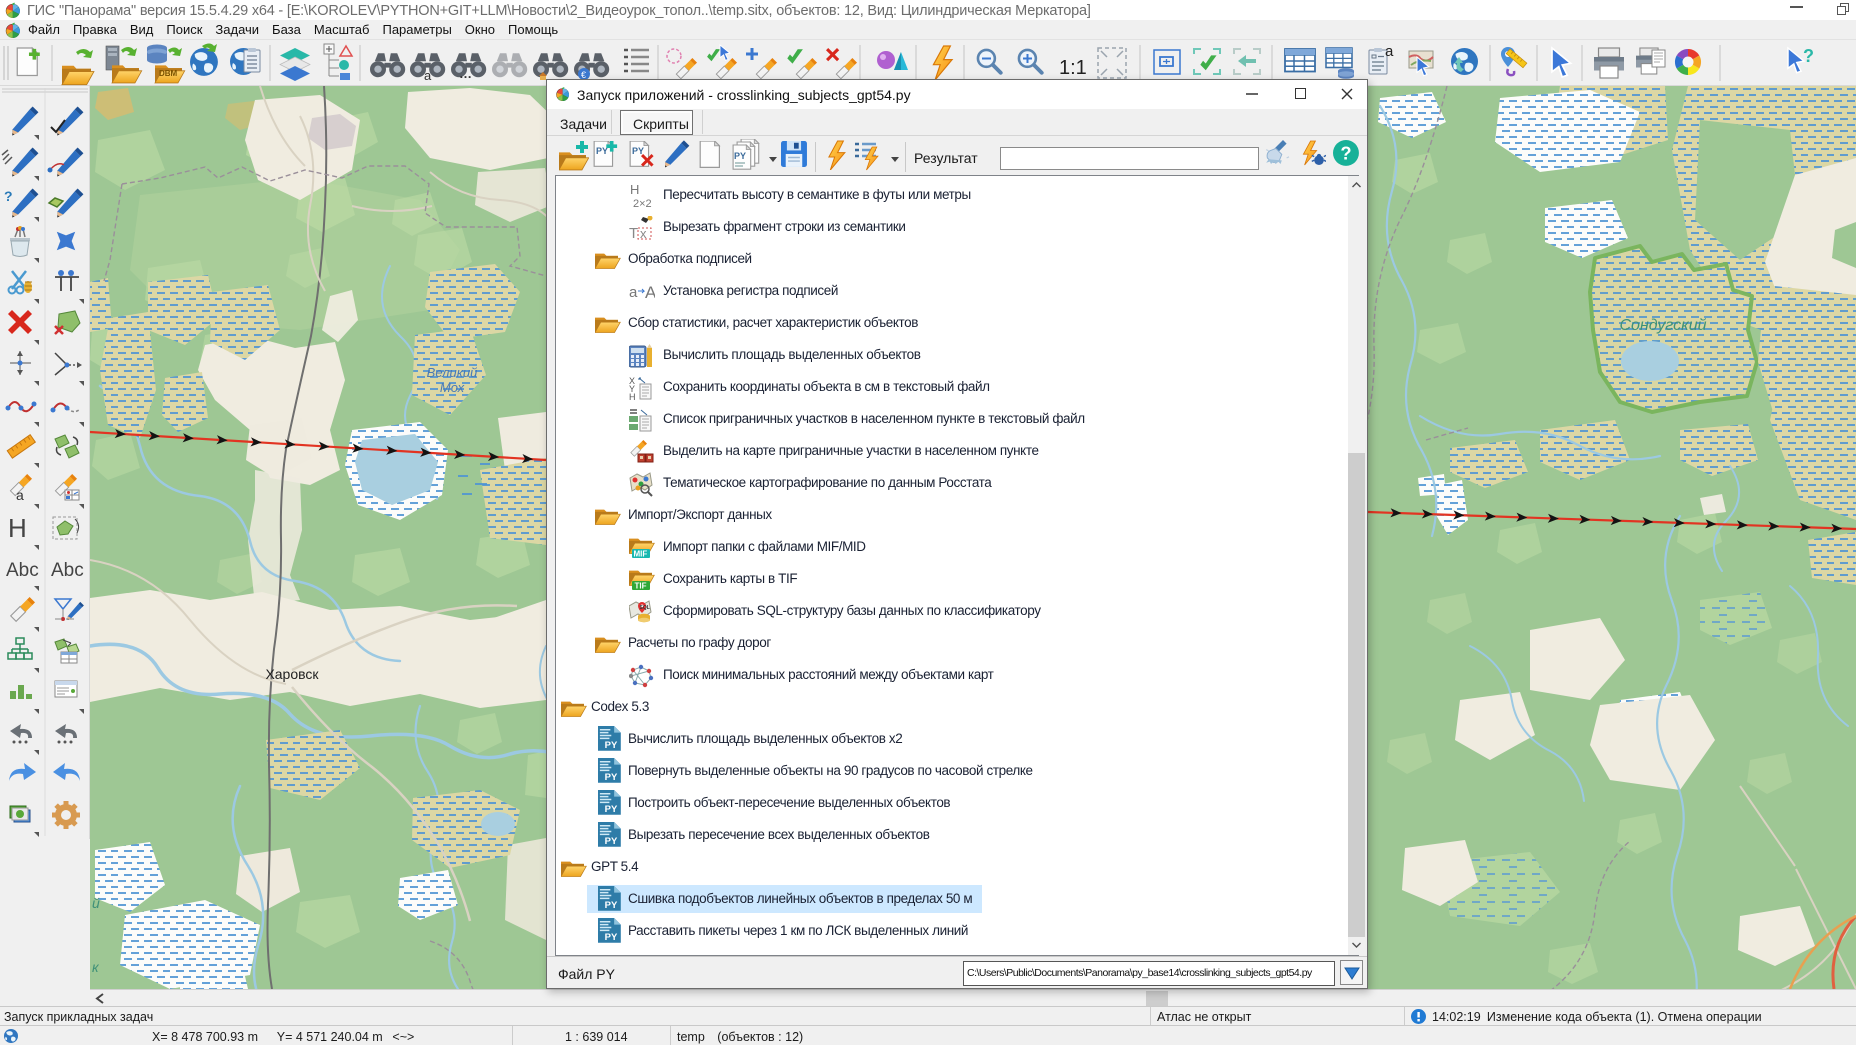 This screenshot has width=1856, height=1045. I want to click on svg-text: Сондугский, so click(1663, 325).